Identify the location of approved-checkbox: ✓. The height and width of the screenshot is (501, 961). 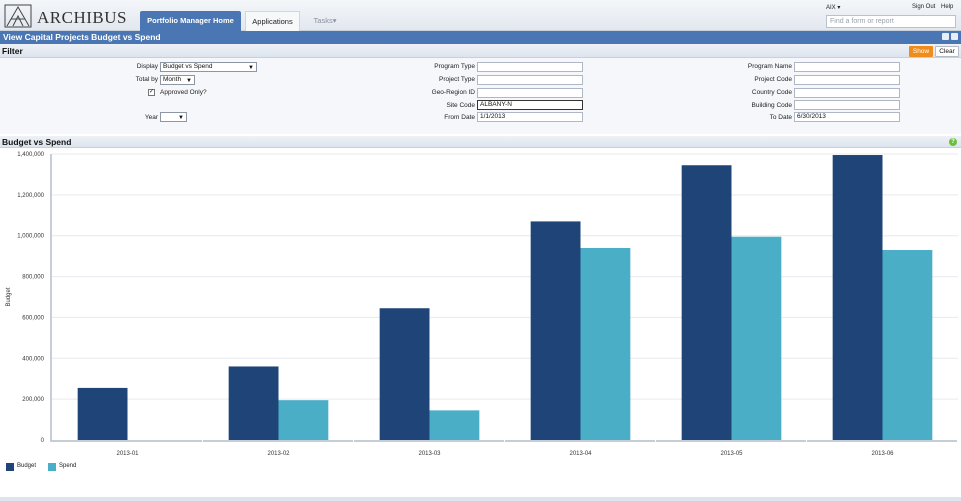
(151, 92).